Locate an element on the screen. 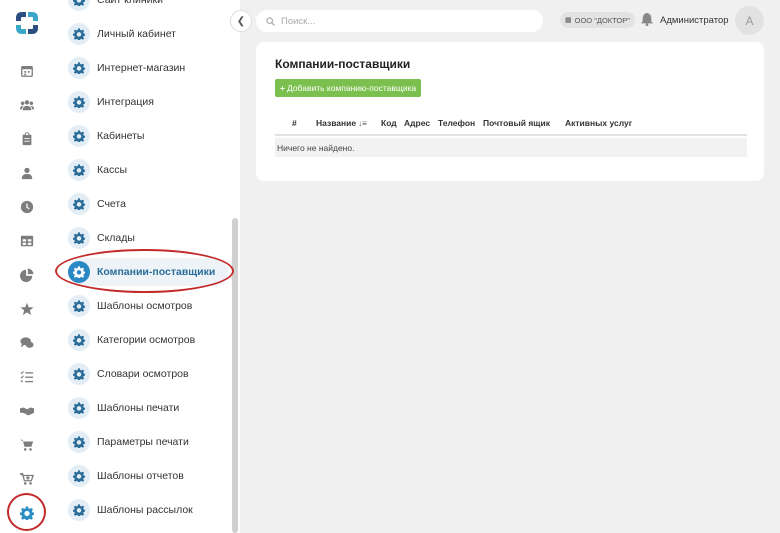 The height and width of the screenshot is (533, 780). submenu-item-label: Словари осмотров is located at coordinates (143, 374).